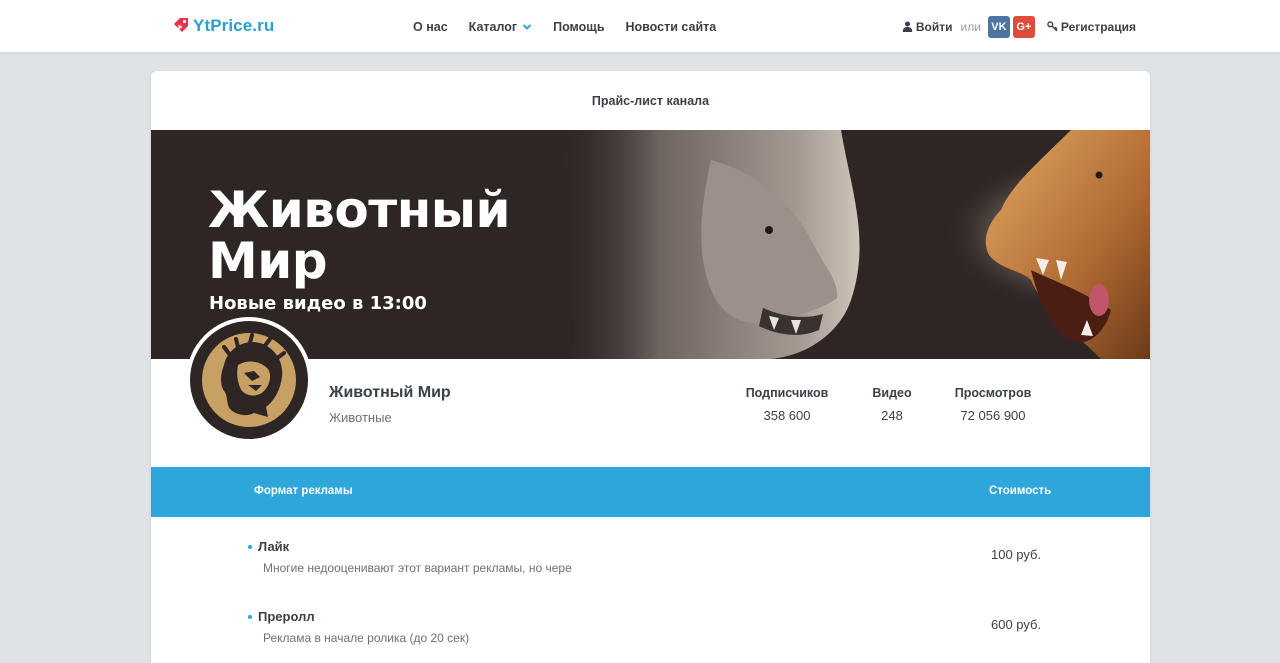  I want to click on main-nav: О нас Каталог Помощь Новости сайта, so click(575, 26).